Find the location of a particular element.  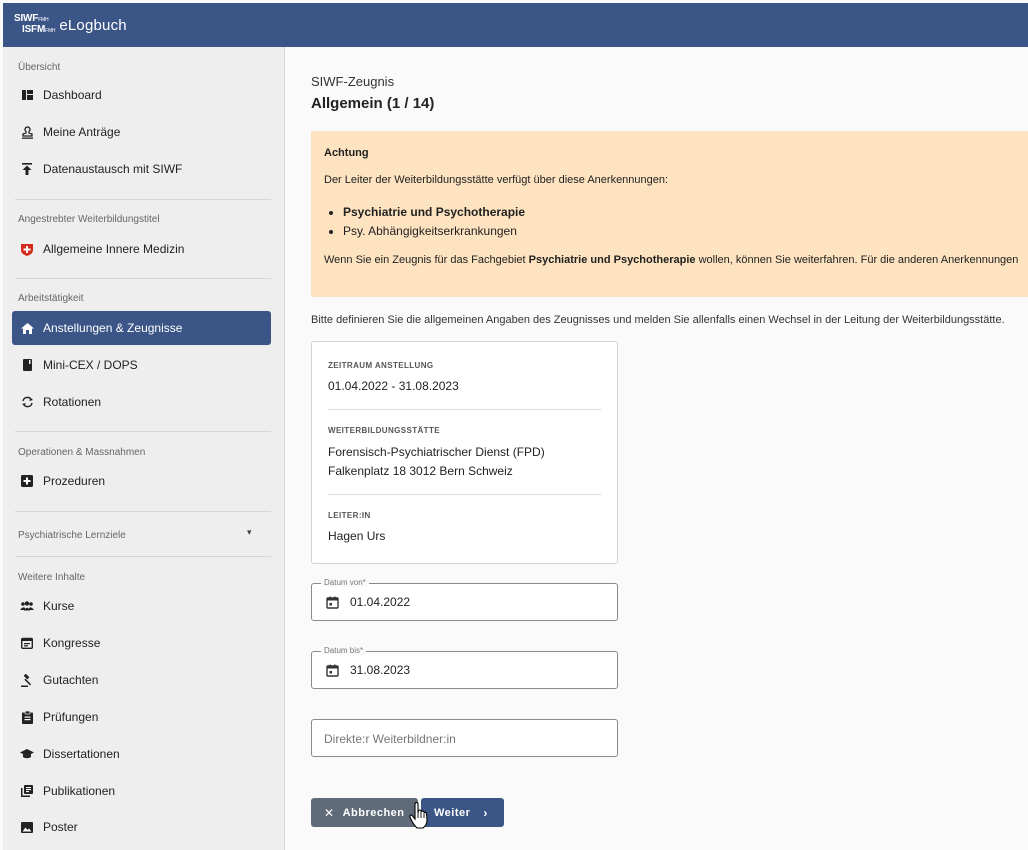

upload-icon is located at coordinates (27, 169).